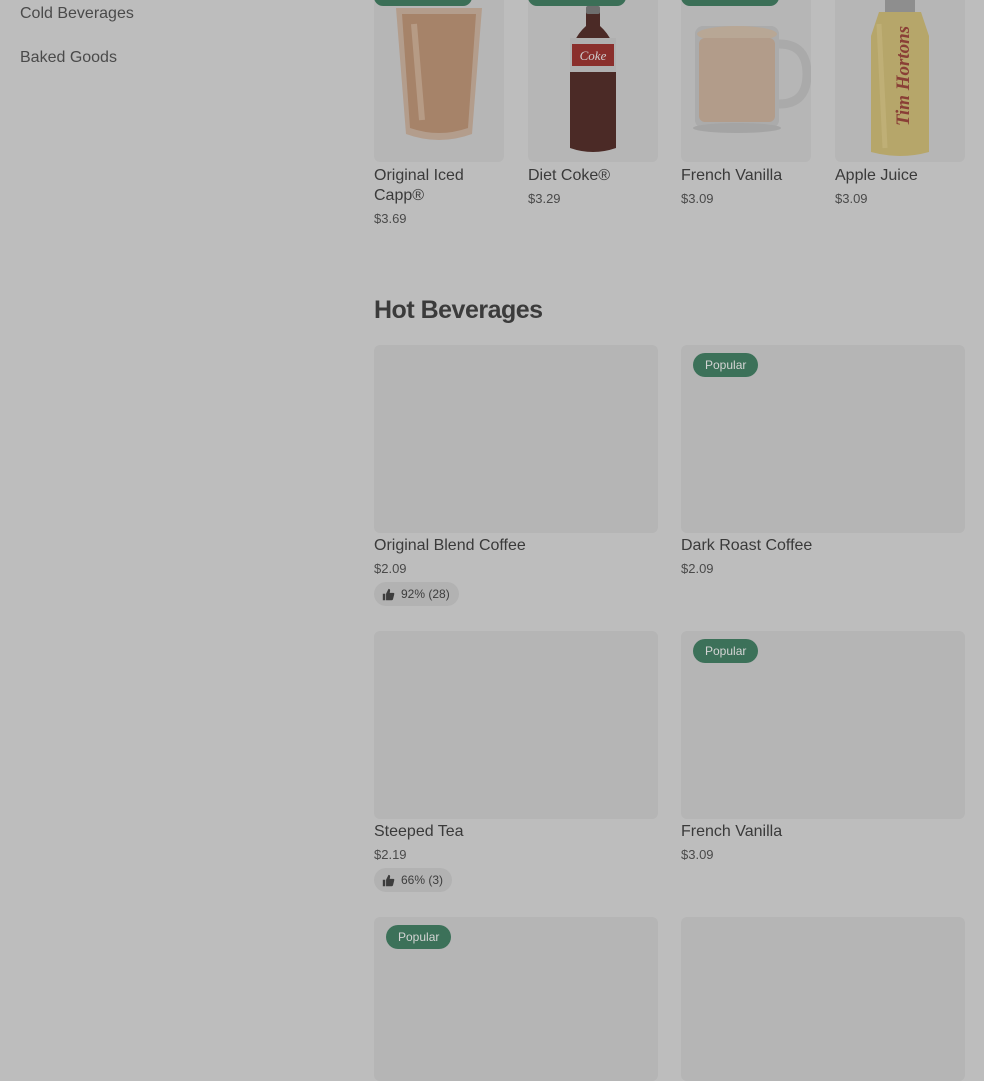  Describe the element at coordinates (569, 175) in the screenshot. I see `product-name: Diet Coke®` at that location.